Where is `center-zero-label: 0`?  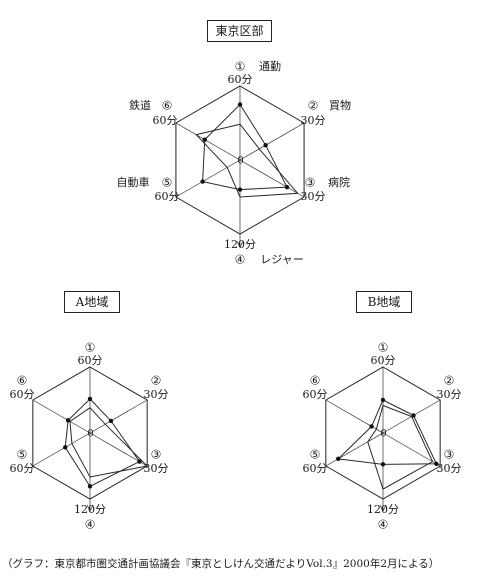
center-zero-label: 0 is located at coordinates (383, 434).